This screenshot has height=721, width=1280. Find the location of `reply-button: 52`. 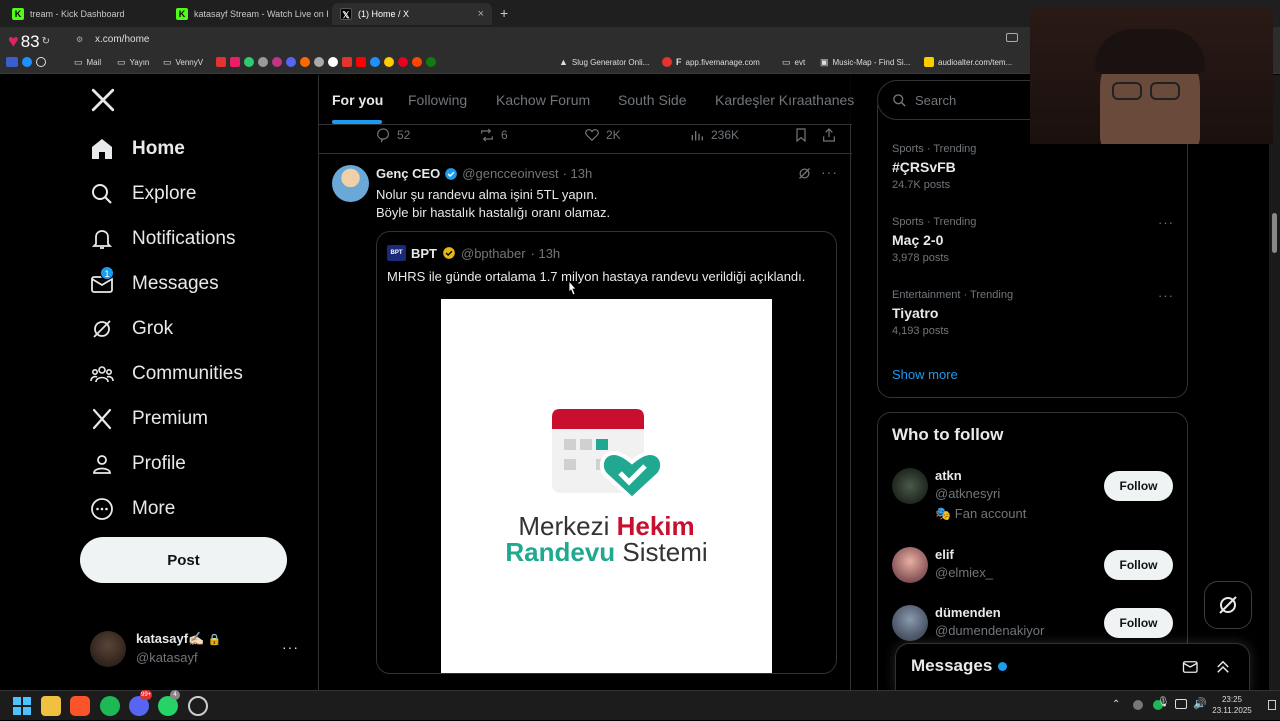

reply-button: 52 is located at coordinates (392, 135).